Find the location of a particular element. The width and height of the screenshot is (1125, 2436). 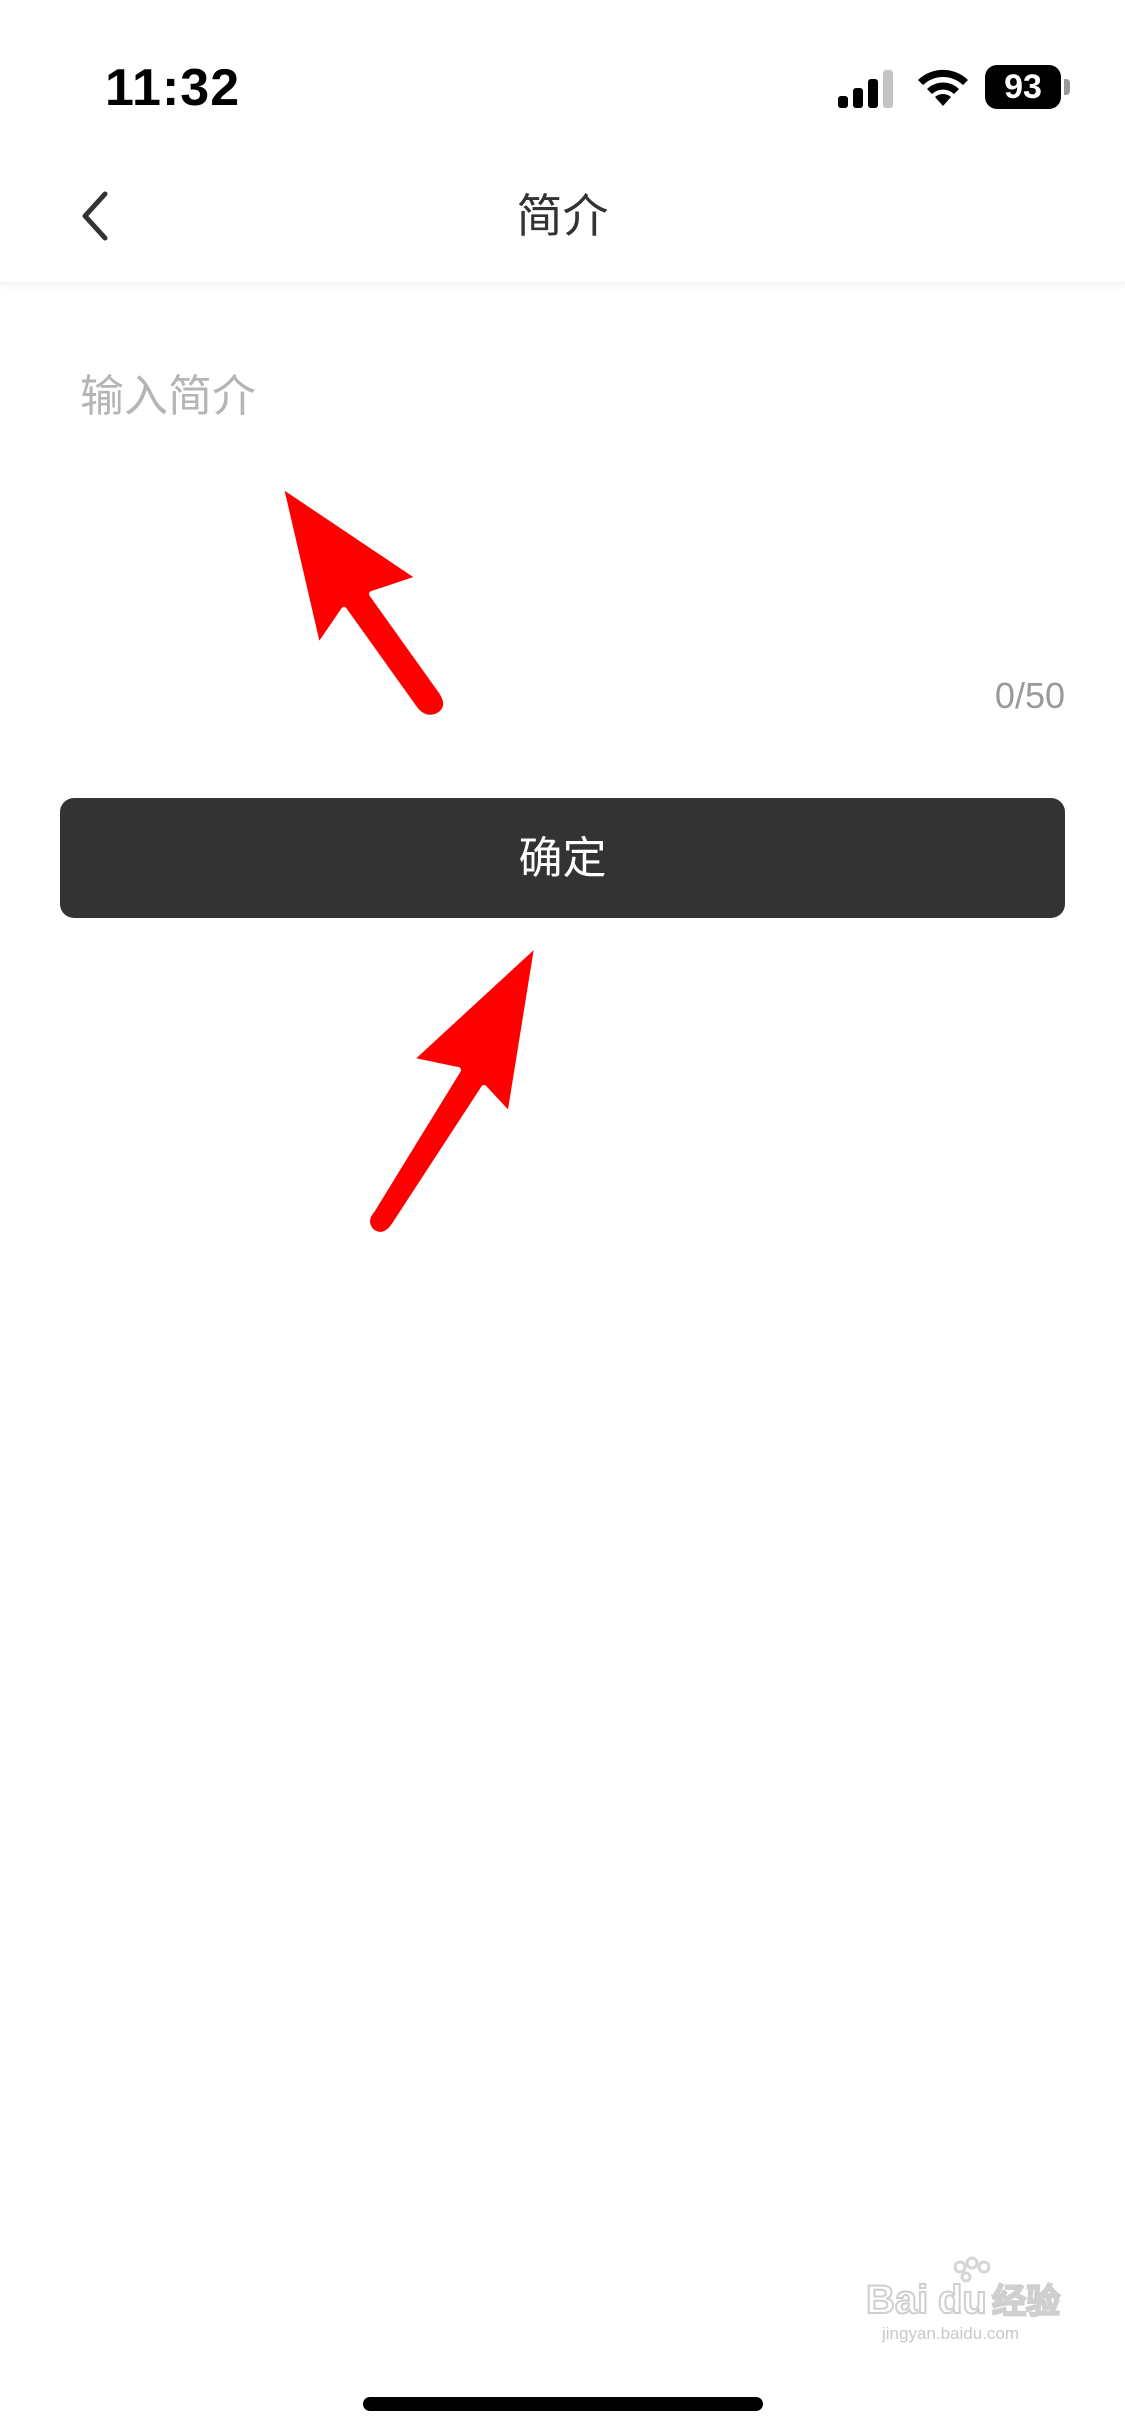

home-indicator is located at coordinates (563, 2404).